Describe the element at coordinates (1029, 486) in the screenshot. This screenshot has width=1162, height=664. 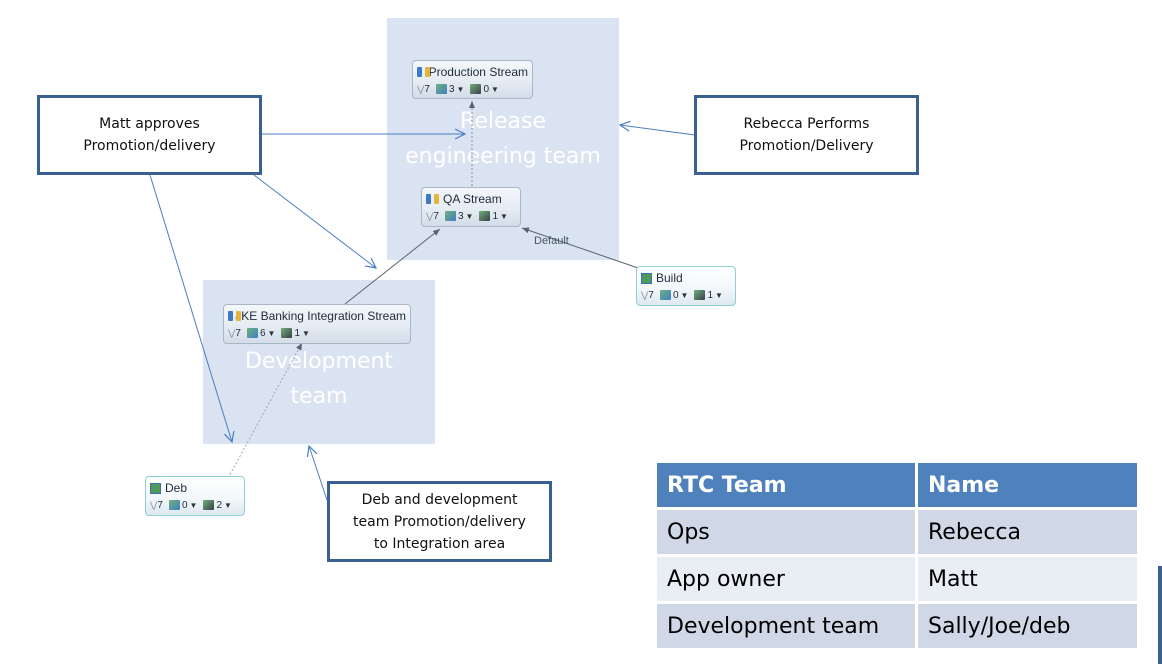
I see `column-header-name: Name` at that location.